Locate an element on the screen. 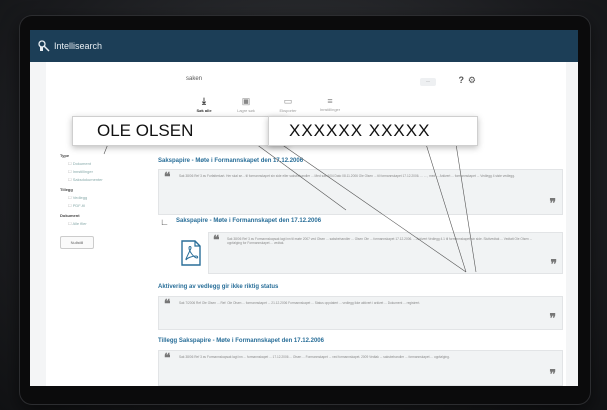  person-name-box: OLE OLSEN is located at coordinates (180, 131).